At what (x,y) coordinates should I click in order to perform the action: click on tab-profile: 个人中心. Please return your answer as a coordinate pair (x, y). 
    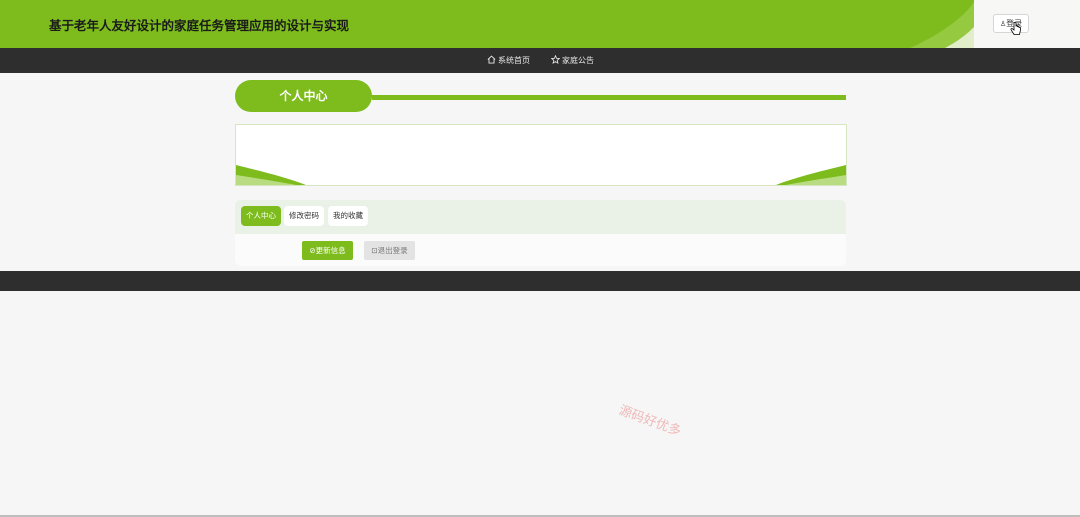
    Looking at the image, I should click on (261, 216).